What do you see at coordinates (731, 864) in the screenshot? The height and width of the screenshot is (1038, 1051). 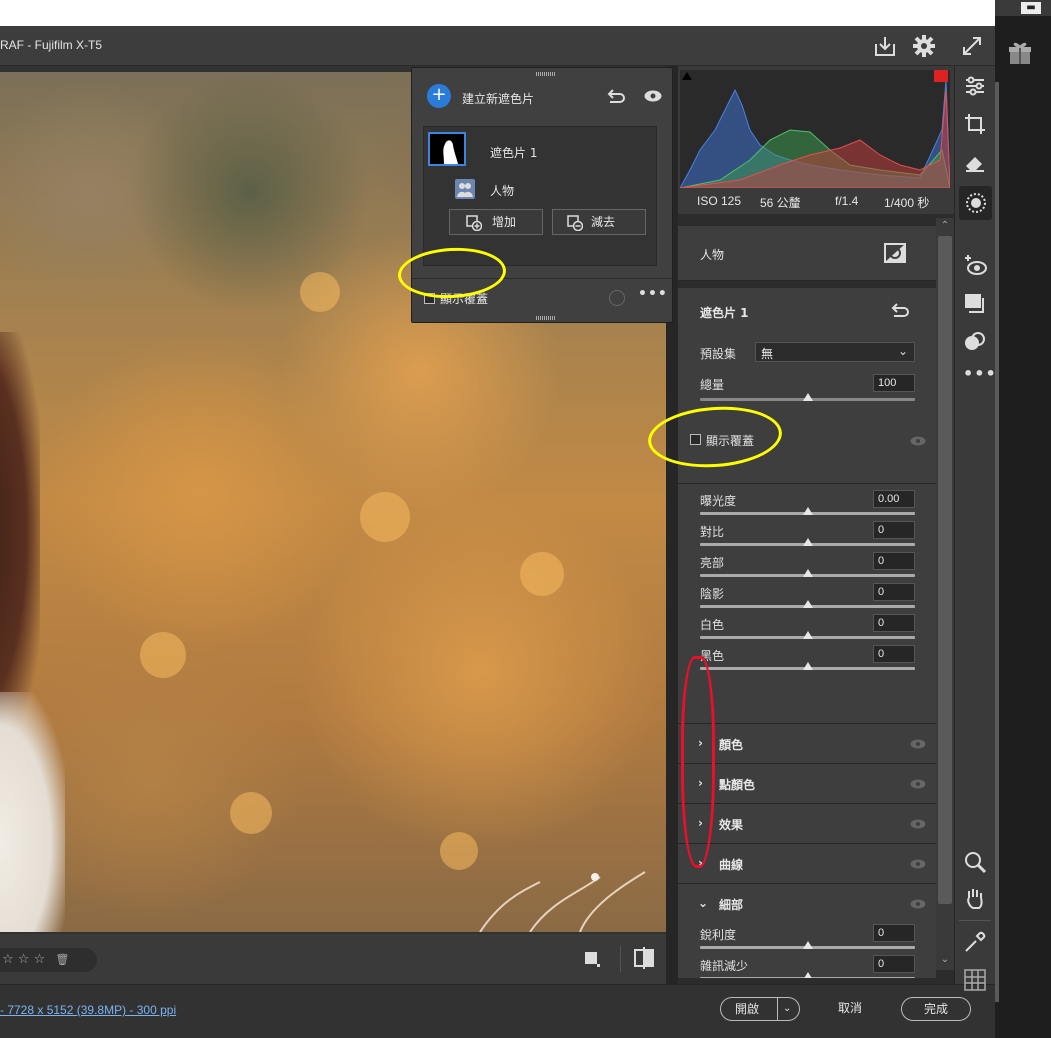 I see `collapsed-section-title: 曲線` at bounding box center [731, 864].